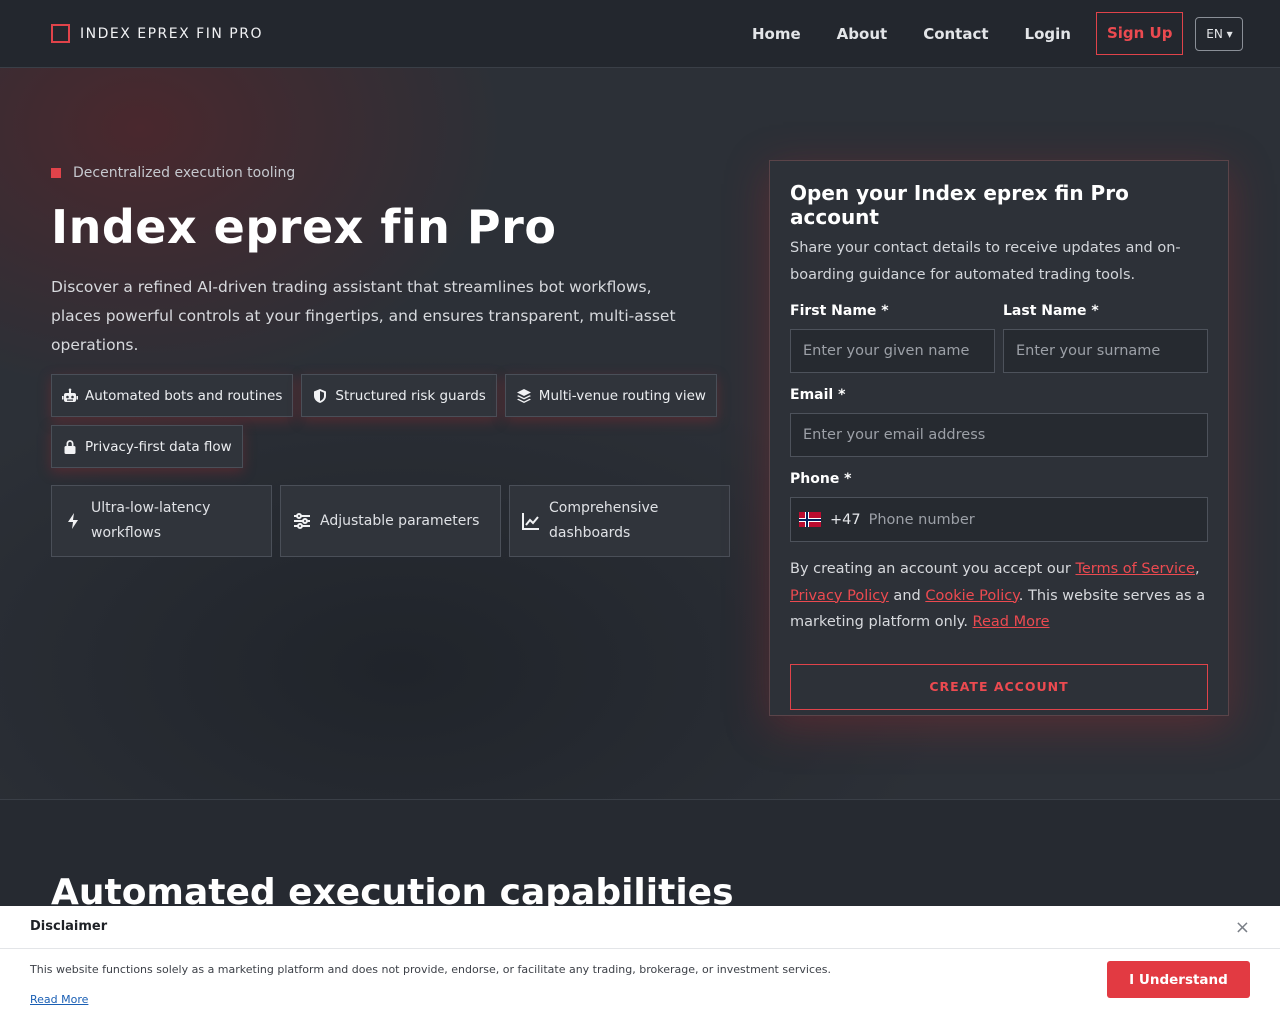 Image resolution: width=1280 pixels, height=1024 pixels. What do you see at coordinates (862, 34) in the screenshot?
I see `nav-about: About` at bounding box center [862, 34].